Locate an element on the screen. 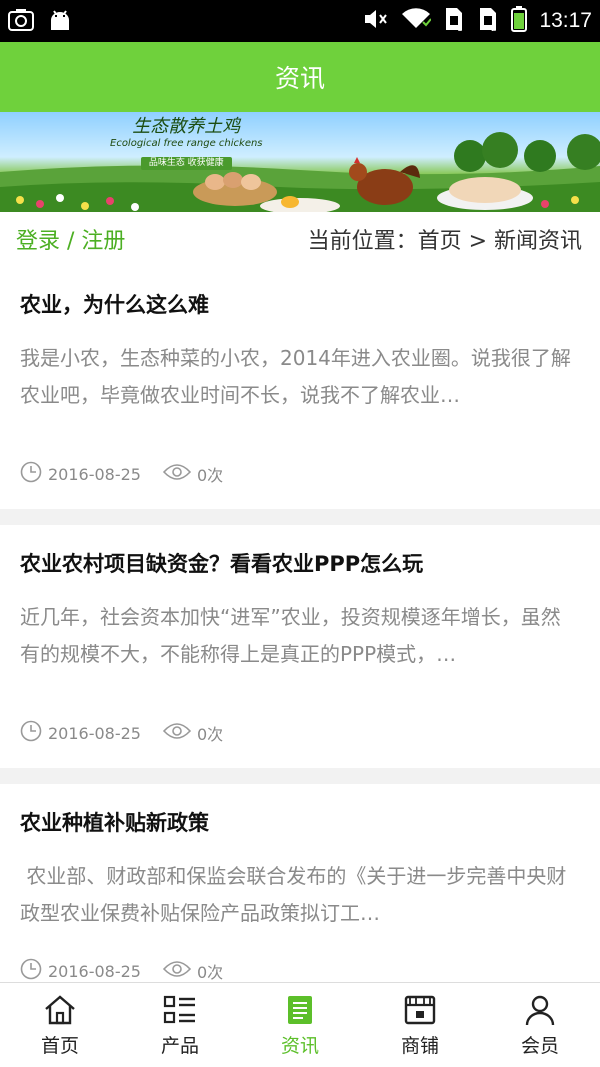 This screenshot has height=1067, width=600. screenshot-icon is located at coordinates (21, 22).